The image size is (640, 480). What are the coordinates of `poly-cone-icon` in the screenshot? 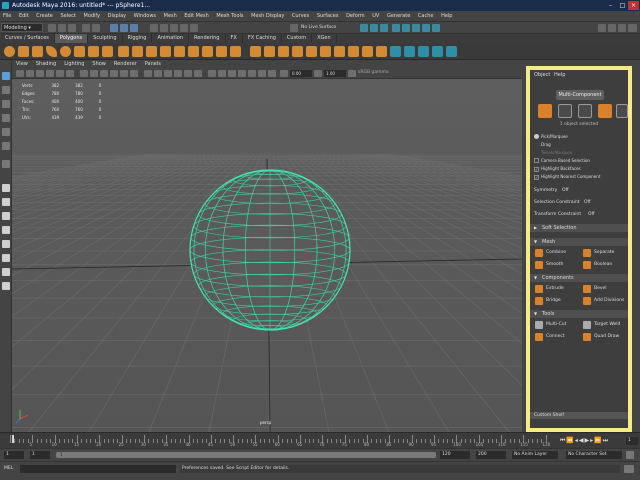 It's located at (51, 51).